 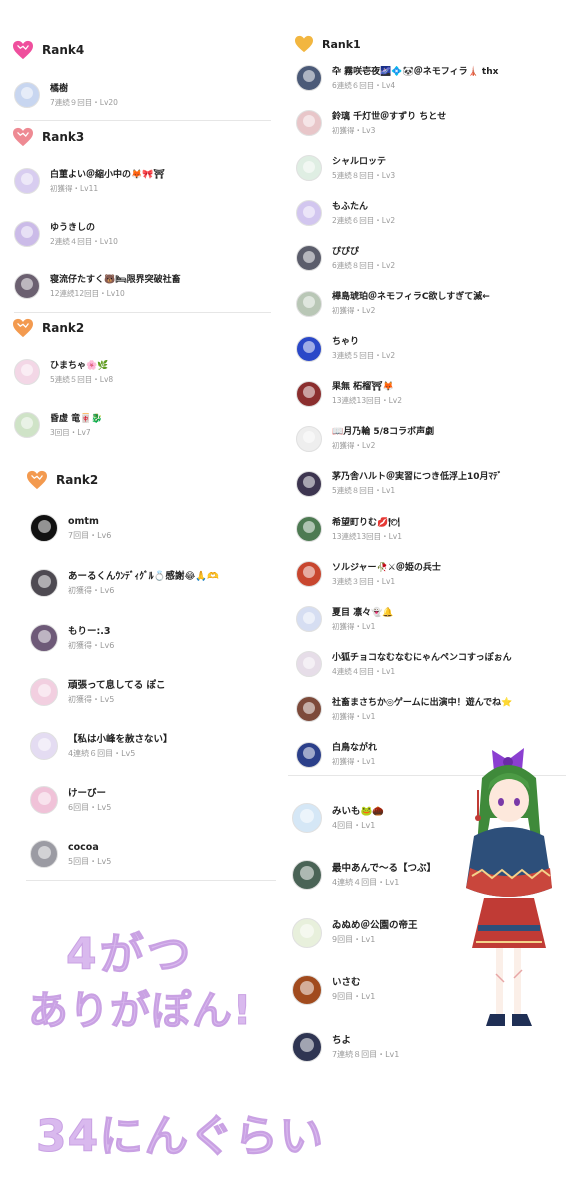 I want to click on list-item: いさむ 9回目・Lv1, so click(x=334, y=989).